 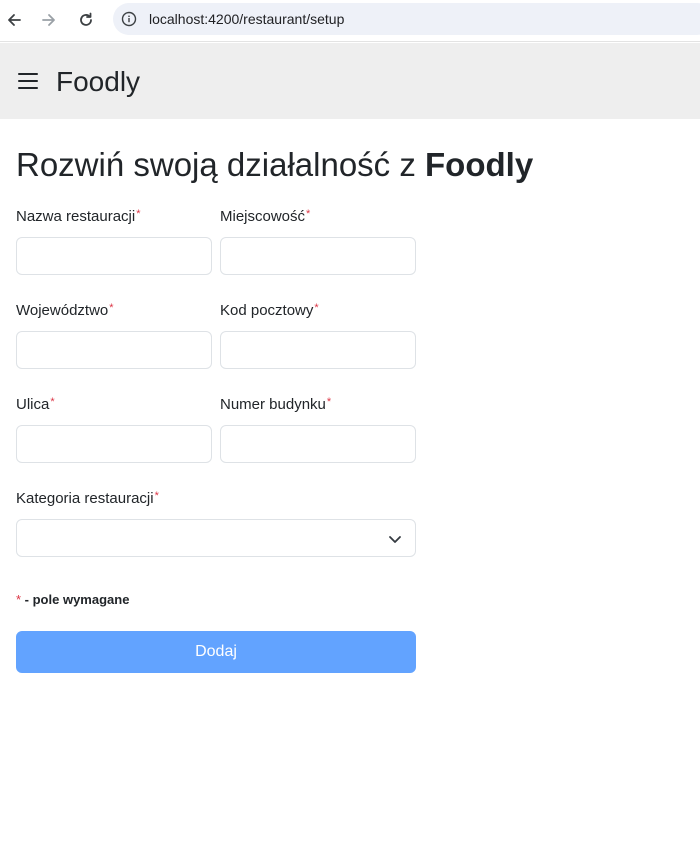 What do you see at coordinates (247, 19) in the screenshot?
I see `url-text: localhost:4200/restaurant/setup` at bounding box center [247, 19].